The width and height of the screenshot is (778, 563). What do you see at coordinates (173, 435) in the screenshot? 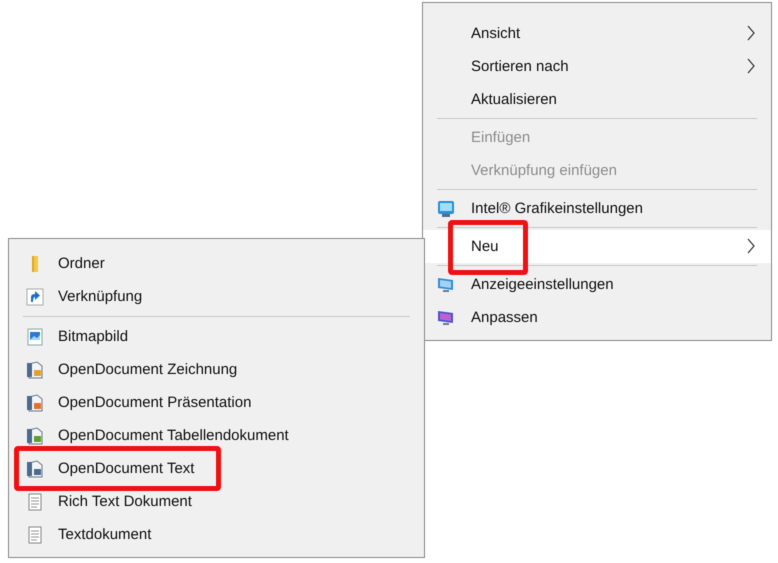
I see `menu-item-label: OpenDocument Tabellendokument` at bounding box center [173, 435].